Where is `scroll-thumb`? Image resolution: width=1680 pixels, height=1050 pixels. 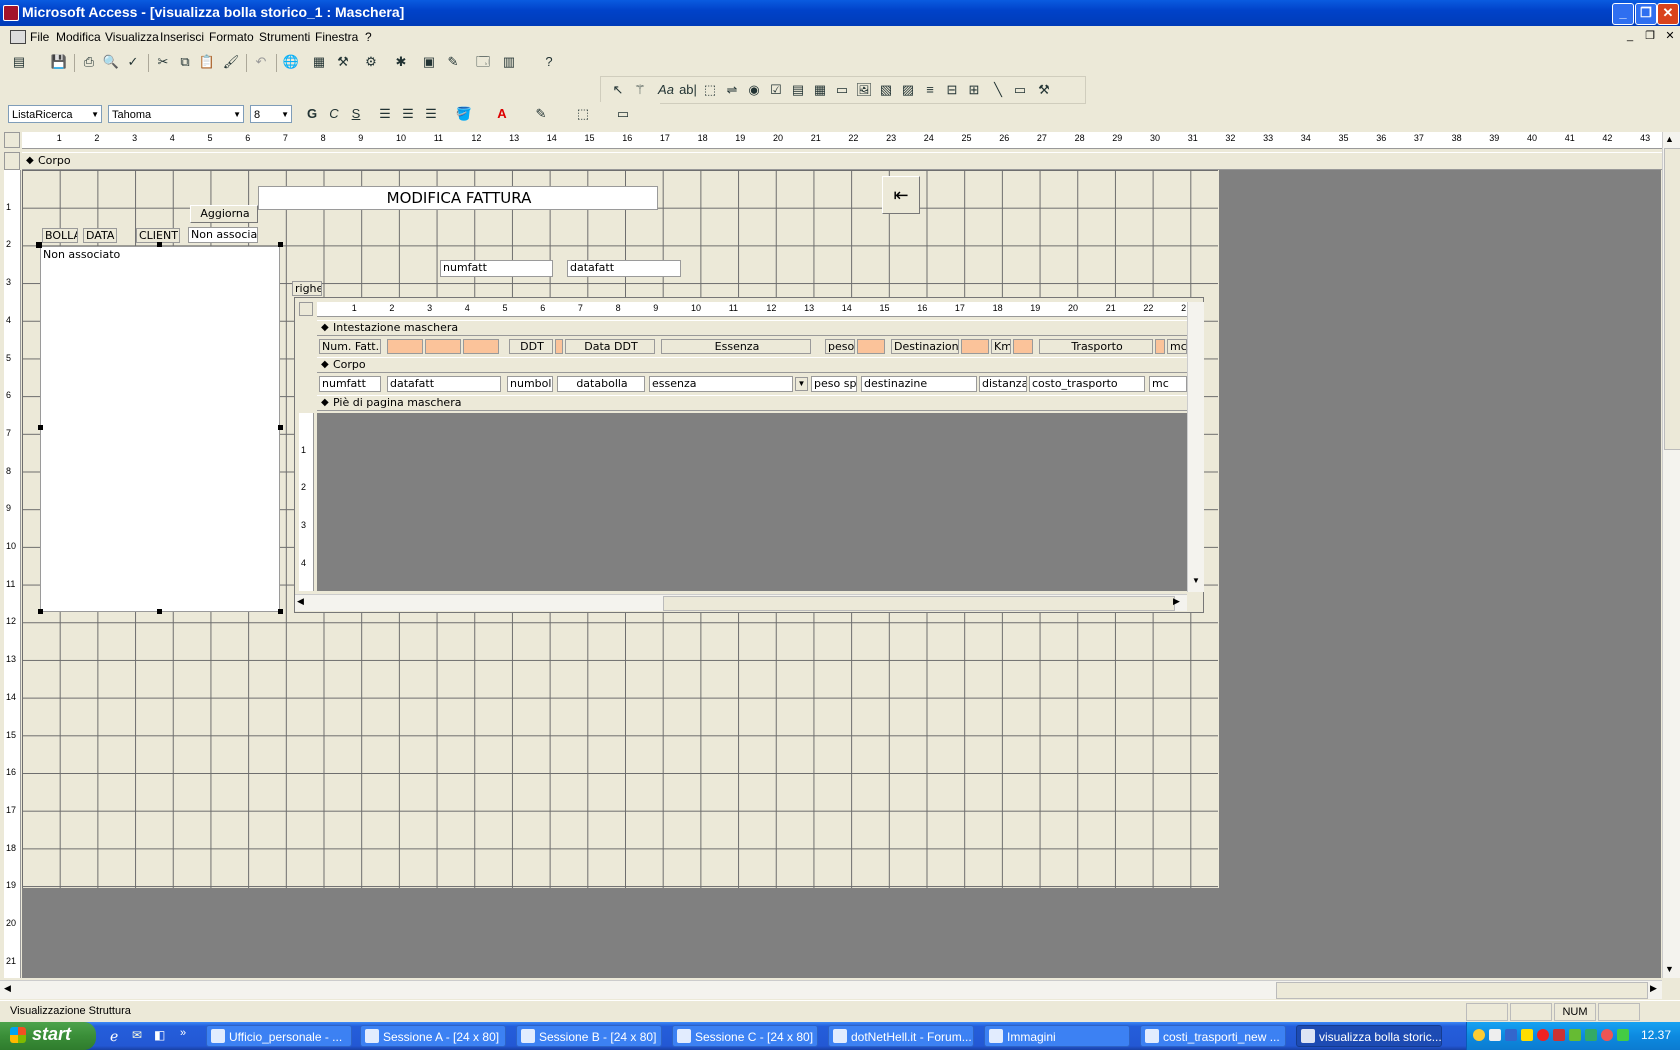
scroll-thumb is located at coordinates (919, 603).